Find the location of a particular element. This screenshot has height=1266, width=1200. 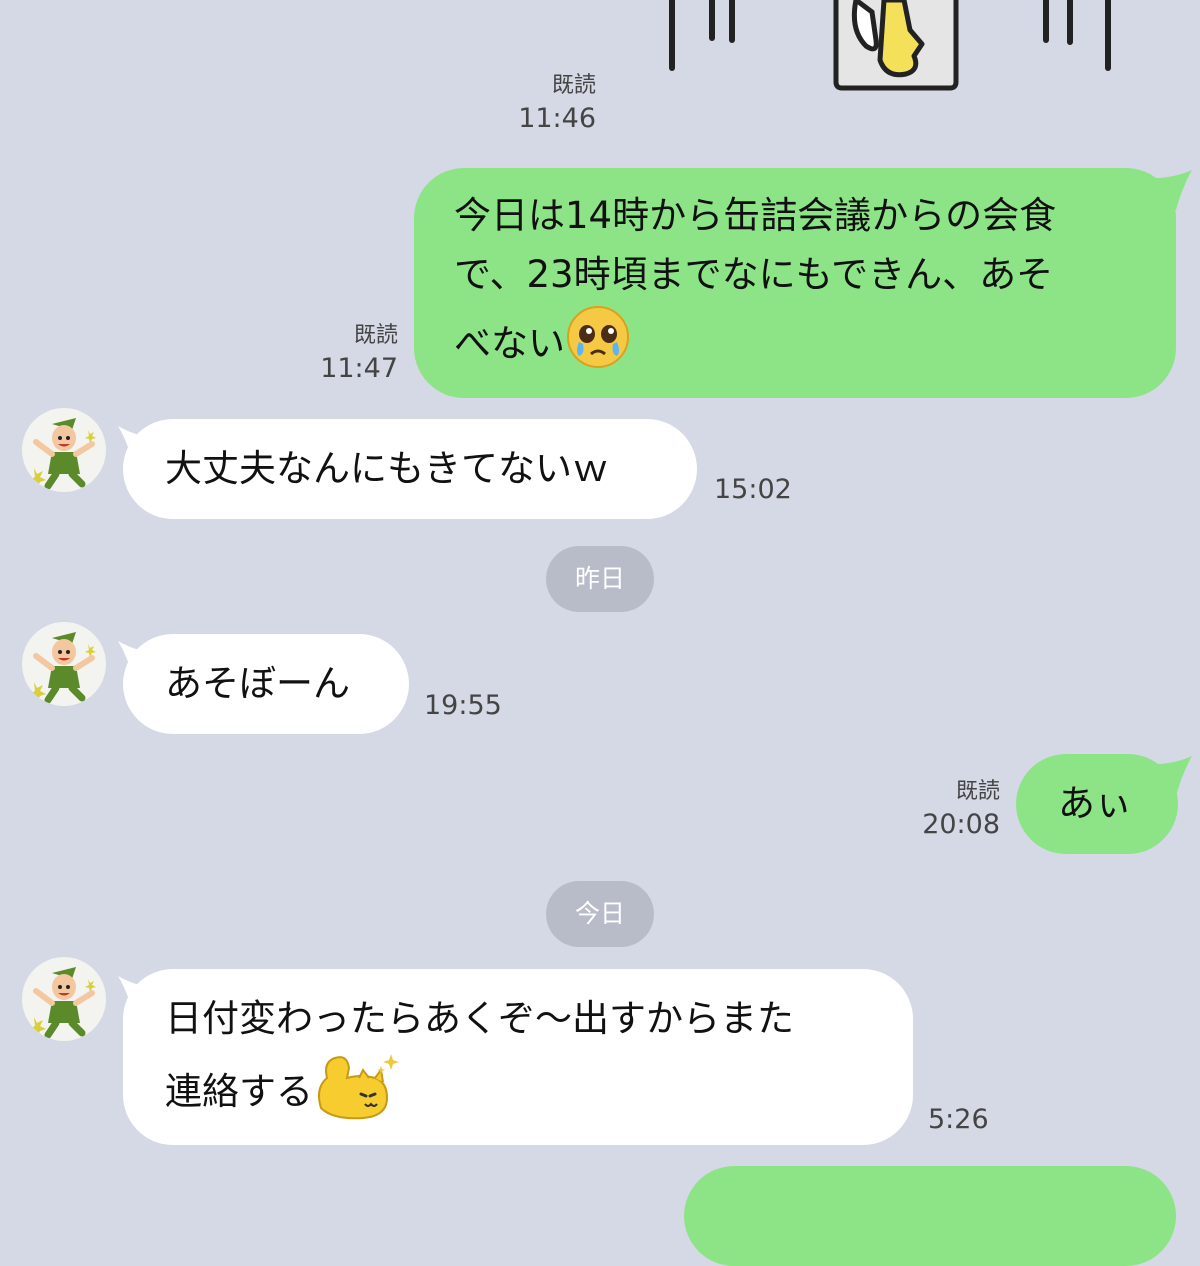

message-text-line: 連絡する is located at coordinates (239, 1091).